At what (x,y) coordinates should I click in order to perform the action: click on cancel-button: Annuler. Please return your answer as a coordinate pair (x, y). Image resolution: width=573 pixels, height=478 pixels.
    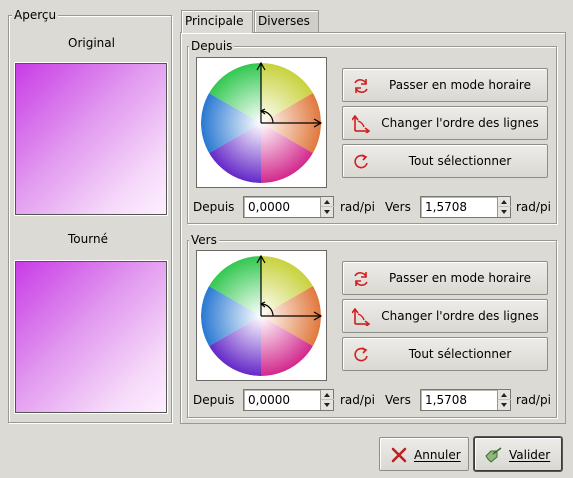
    Looking at the image, I should click on (424, 454).